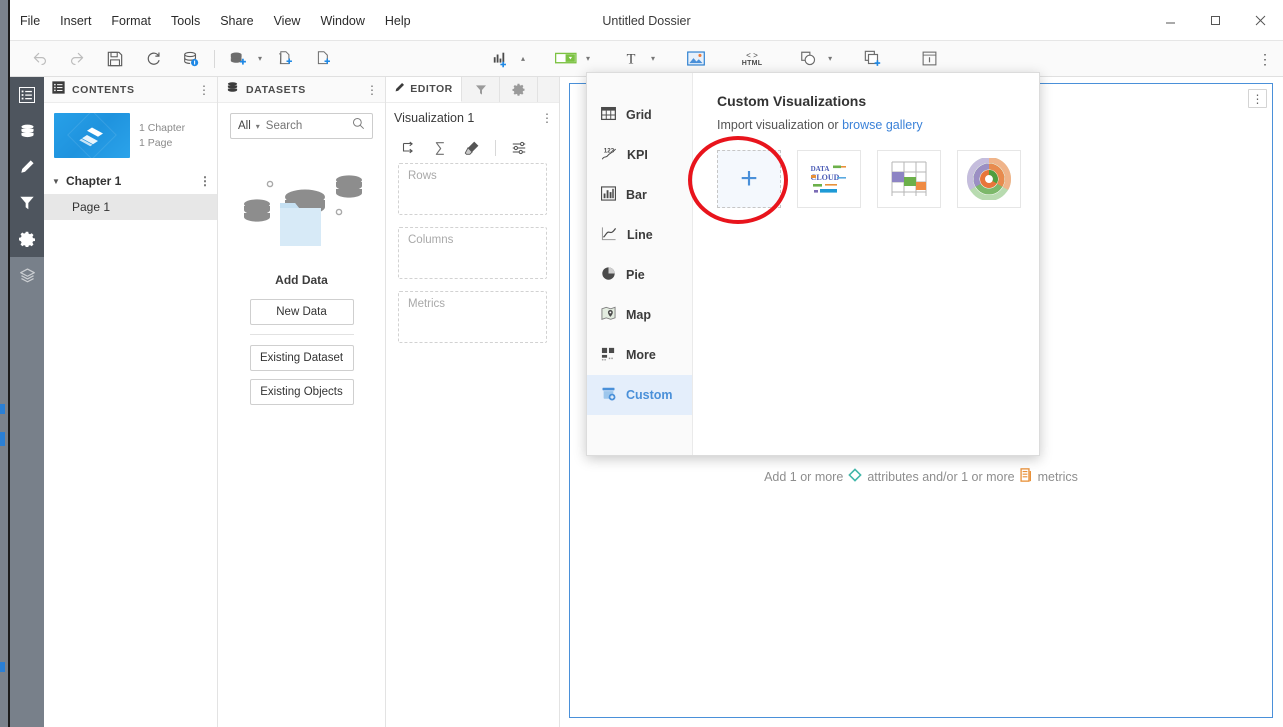 The image size is (1283, 727). I want to click on menu-item-tools: Tools, so click(185, 21).